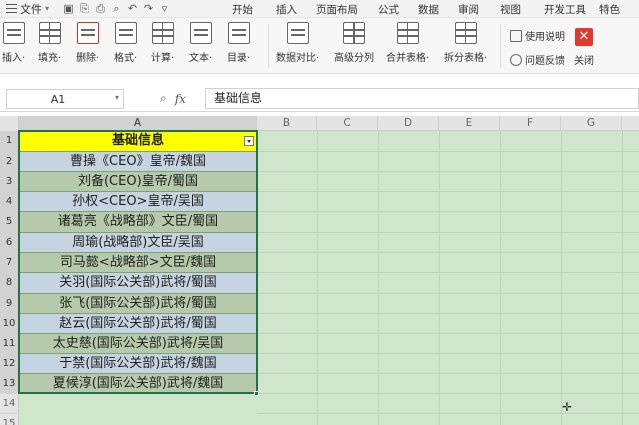 This screenshot has width=639, height=425. Describe the element at coordinates (138, 384) in the screenshot. I see `table-cell: 夏候淳(国际公关部)武将/魏国` at that location.